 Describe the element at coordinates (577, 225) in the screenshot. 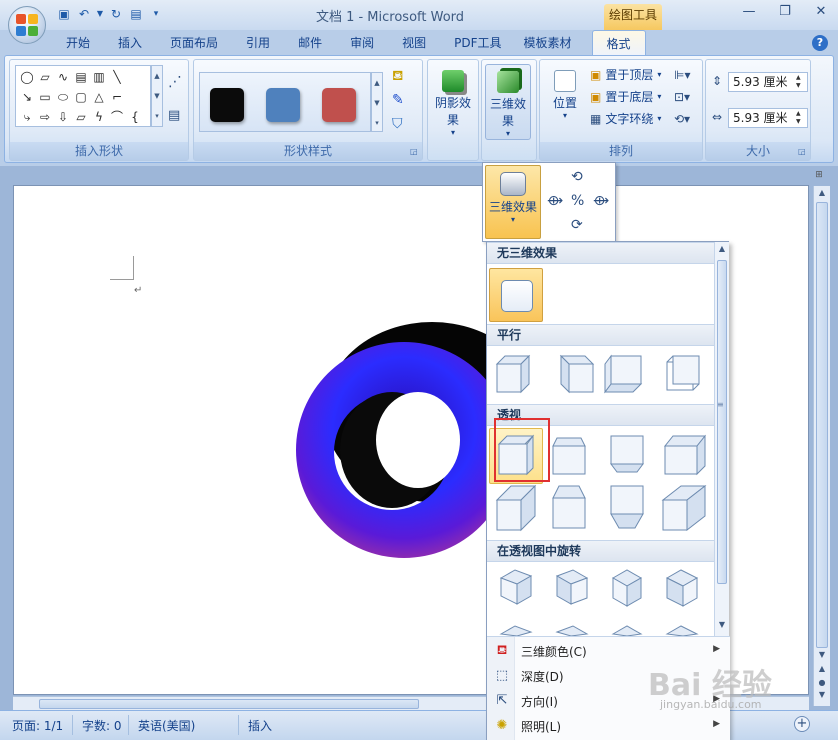

I see `tilt-down-icon: ⟳` at that location.